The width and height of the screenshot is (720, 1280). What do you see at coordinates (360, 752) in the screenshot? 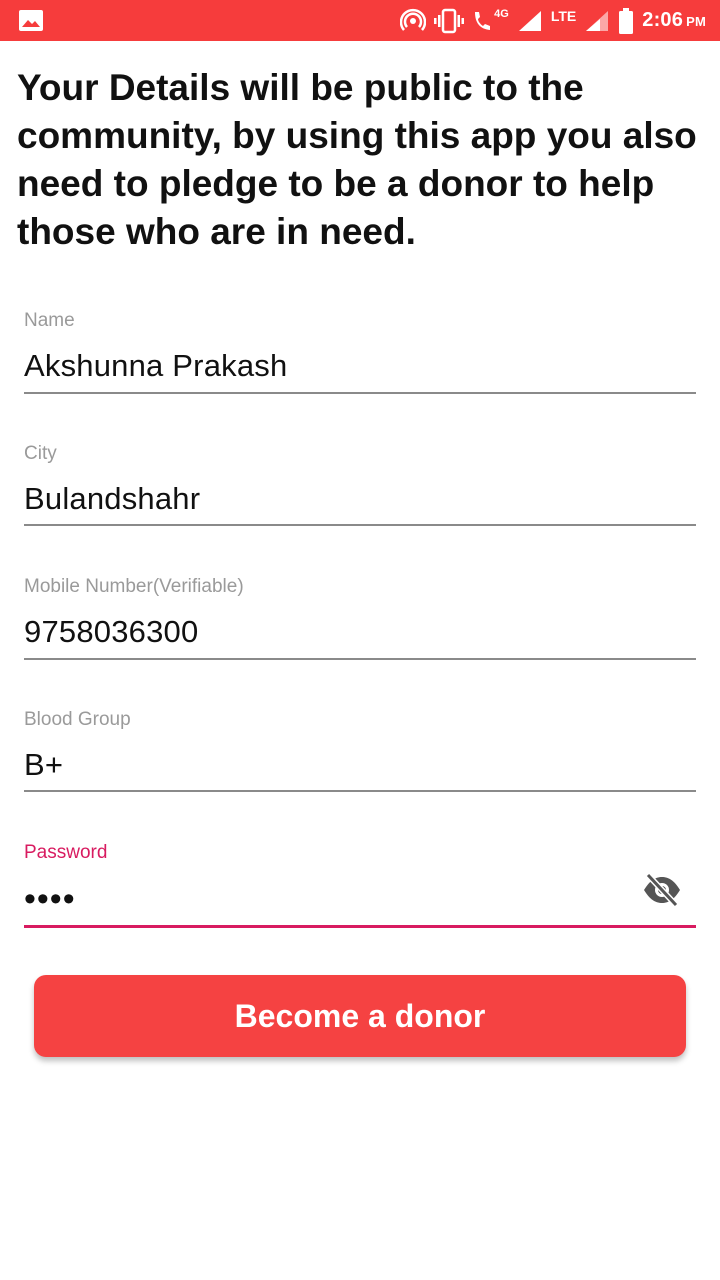
I see `blood-group-field: Blood Group B+` at bounding box center [360, 752].